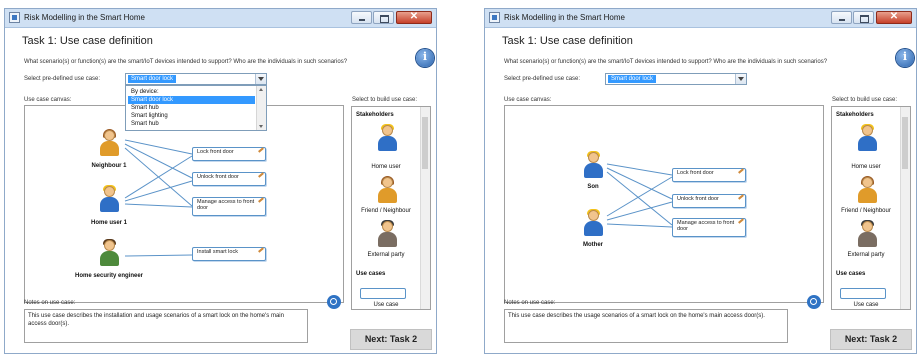 The height and width of the screenshot is (356, 919). Describe the element at coordinates (148, 116) in the screenshot. I see `dropdown-option: Smart lighting` at that location.